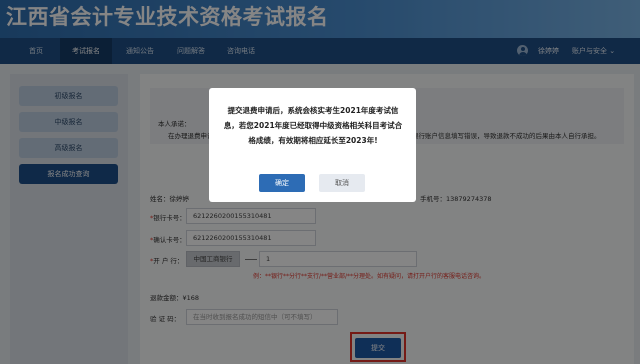 Image resolution: width=640 pixels, height=364 pixels. What do you see at coordinates (342, 183) in the screenshot?
I see `cancel-button: 取消` at bounding box center [342, 183].